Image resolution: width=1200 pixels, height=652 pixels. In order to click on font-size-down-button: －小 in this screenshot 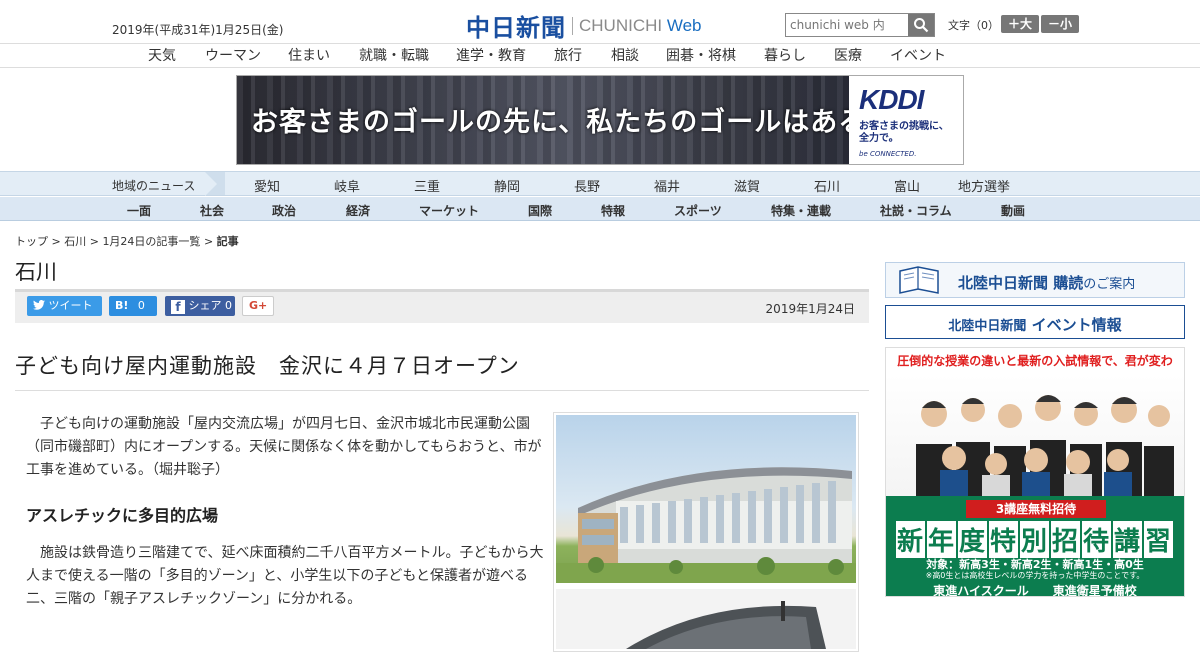, I will do `click(1060, 24)`.